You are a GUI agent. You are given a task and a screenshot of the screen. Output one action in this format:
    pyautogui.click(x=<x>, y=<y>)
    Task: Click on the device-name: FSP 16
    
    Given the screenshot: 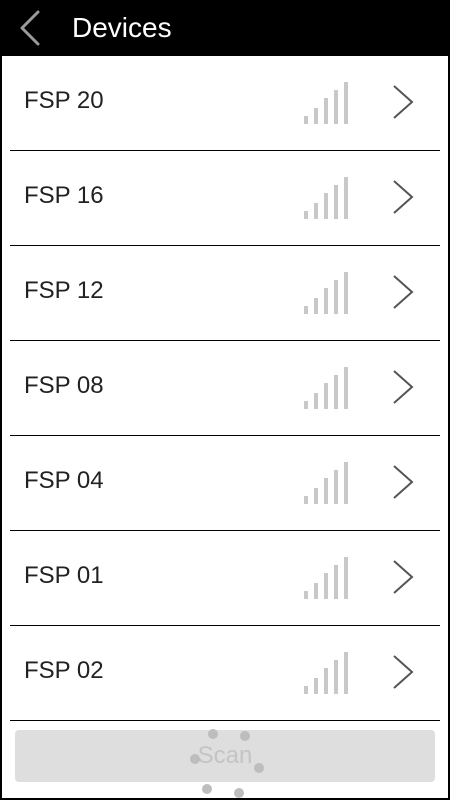 What is the action you would take?
    pyautogui.click(x=64, y=195)
    